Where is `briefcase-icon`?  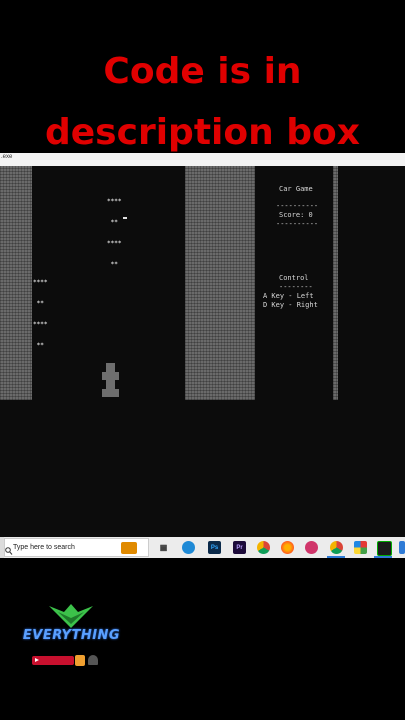 briefcase-icon is located at coordinates (129, 548).